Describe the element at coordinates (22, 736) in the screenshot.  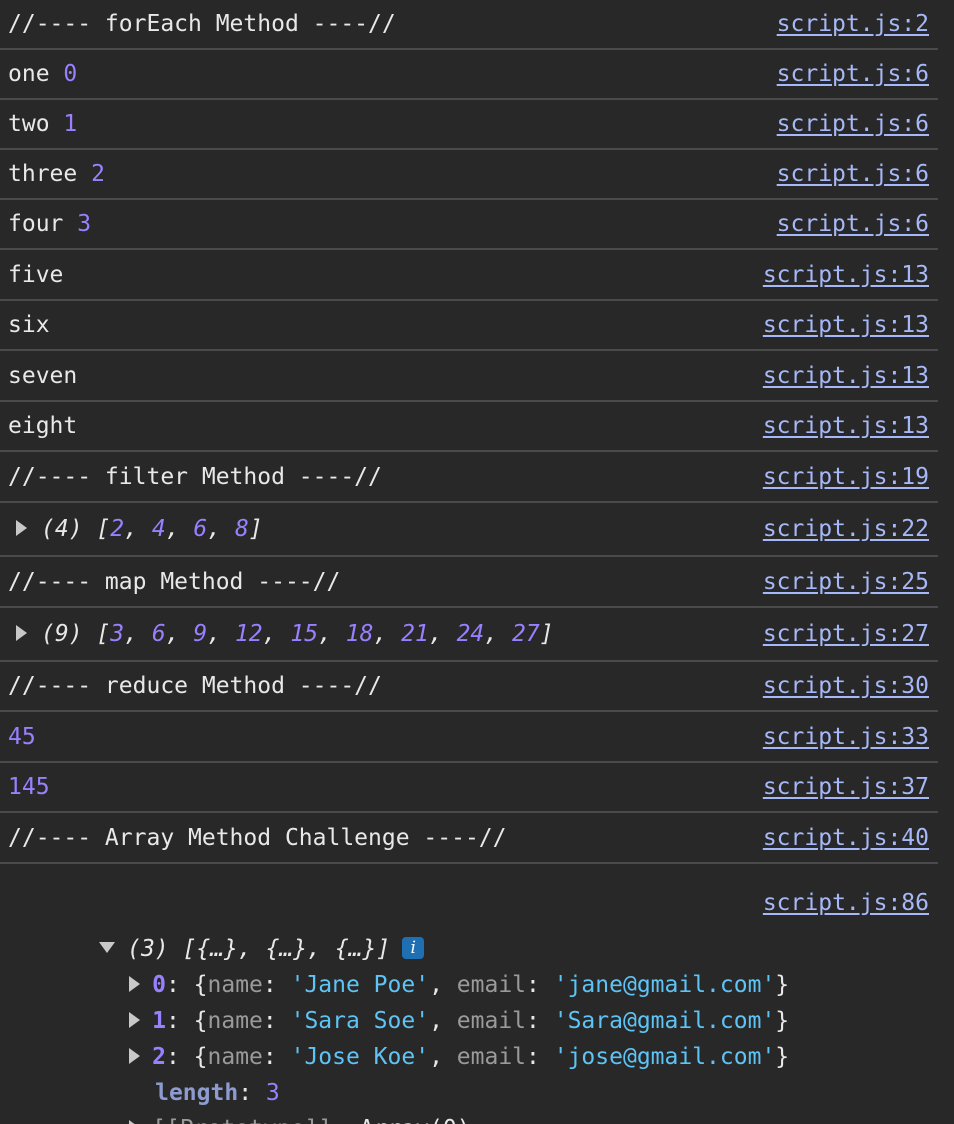
I see `log-number: 45` at that location.